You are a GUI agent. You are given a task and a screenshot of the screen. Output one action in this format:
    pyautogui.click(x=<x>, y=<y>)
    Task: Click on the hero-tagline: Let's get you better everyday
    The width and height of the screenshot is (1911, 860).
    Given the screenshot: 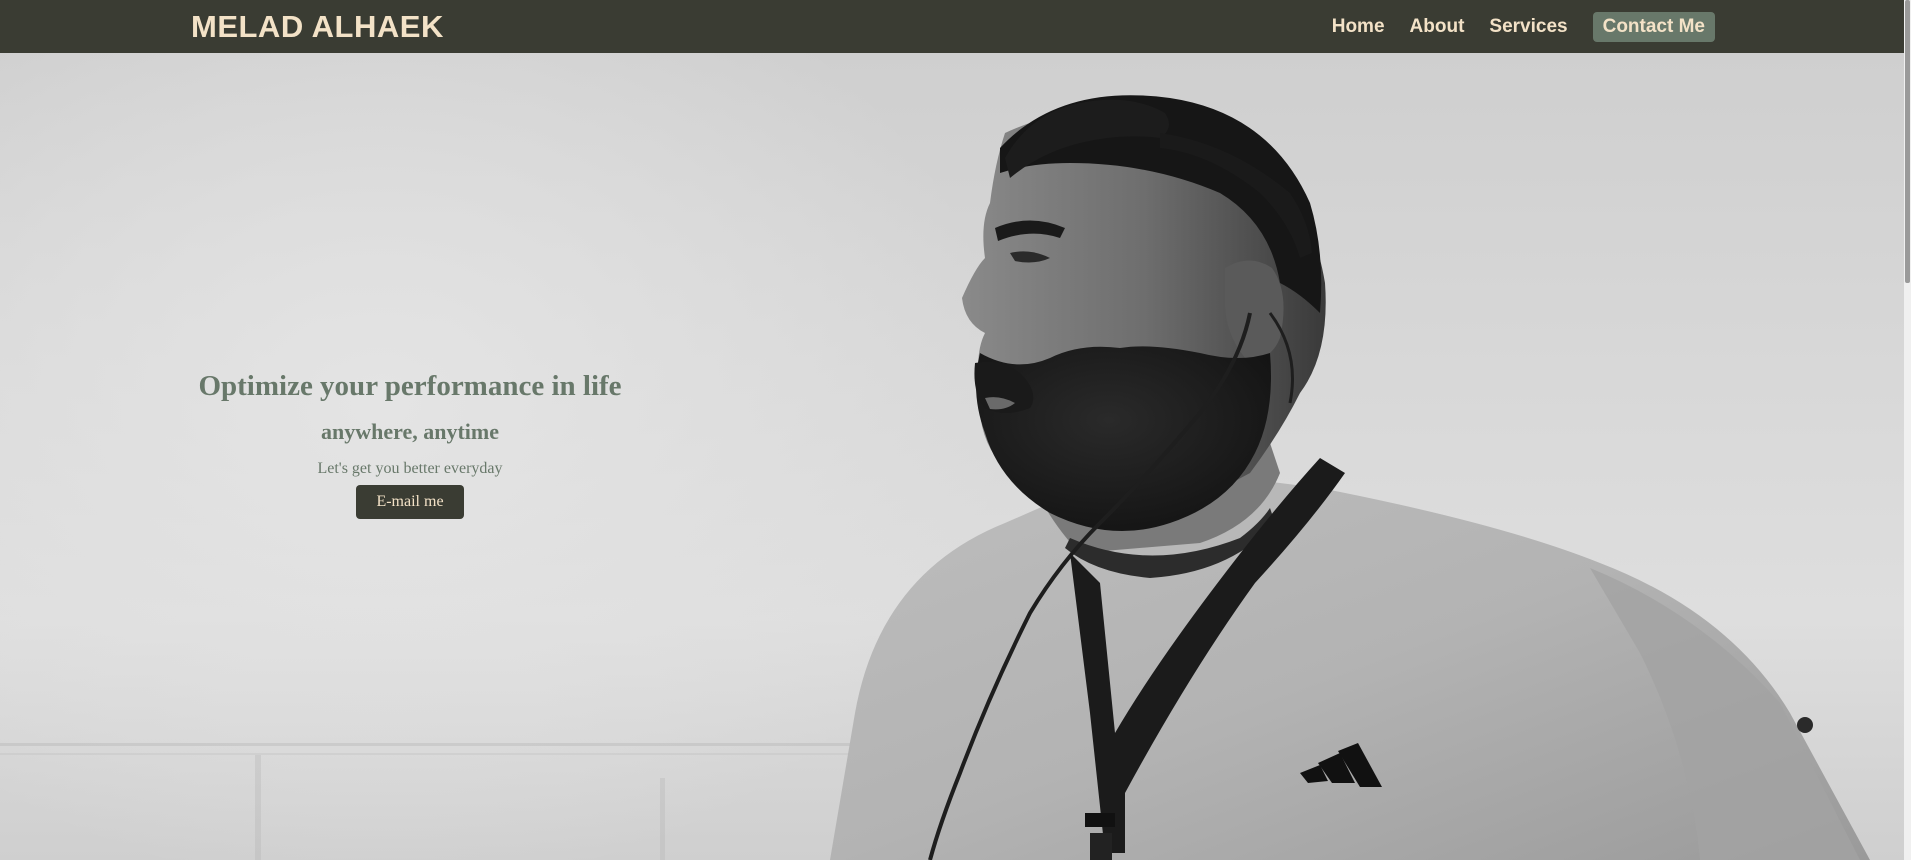 What is the action you would take?
    pyautogui.click(x=410, y=468)
    